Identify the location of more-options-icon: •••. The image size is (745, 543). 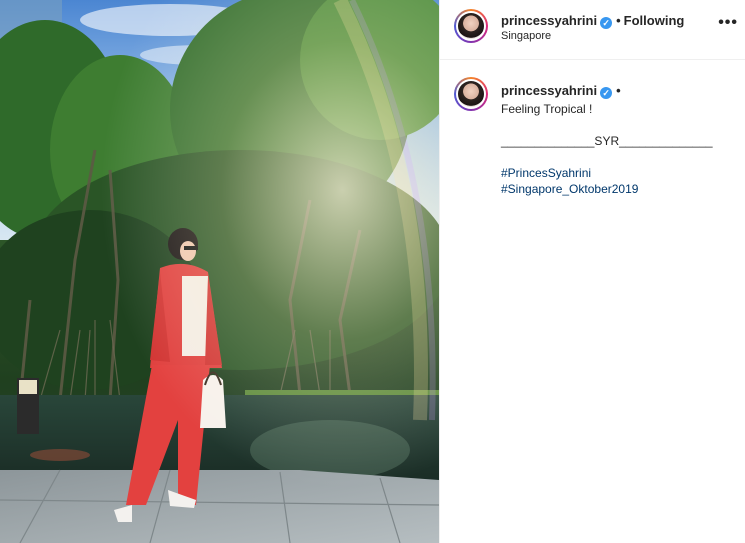
(728, 23).